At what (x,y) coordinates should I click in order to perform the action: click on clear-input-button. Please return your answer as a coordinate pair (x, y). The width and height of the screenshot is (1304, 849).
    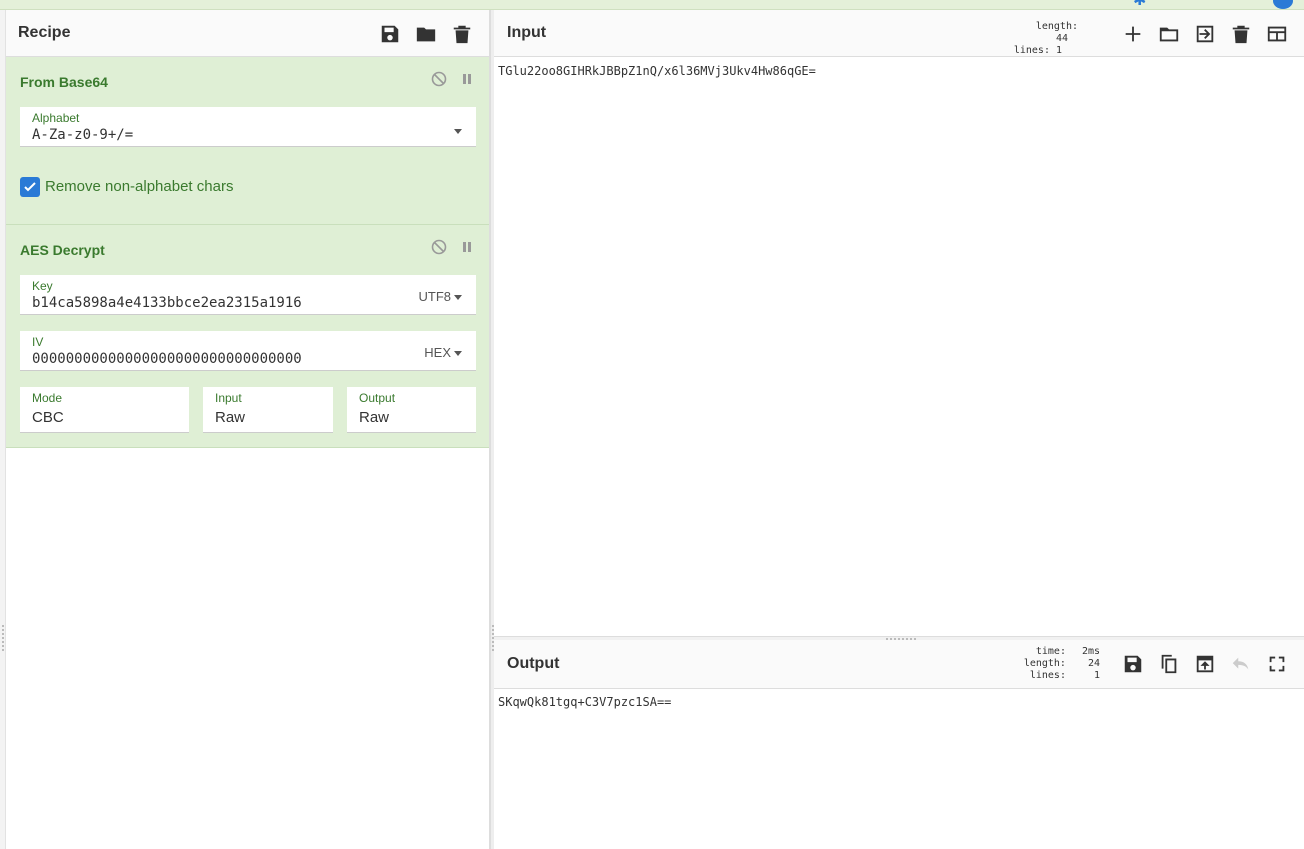
    Looking at the image, I should click on (1241, 34).